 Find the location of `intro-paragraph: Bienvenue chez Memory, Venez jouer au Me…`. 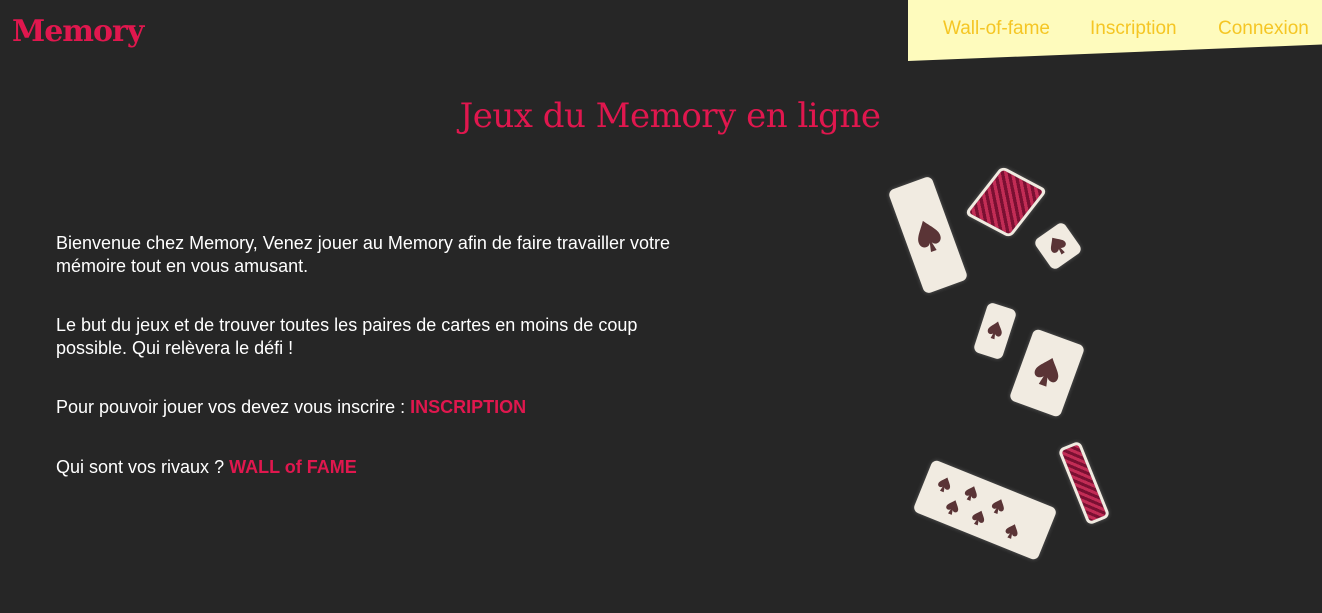

intro-paragraph: Bienvenue chez Memory, Venez jouer au Me… is located at coordinates (363, 254).